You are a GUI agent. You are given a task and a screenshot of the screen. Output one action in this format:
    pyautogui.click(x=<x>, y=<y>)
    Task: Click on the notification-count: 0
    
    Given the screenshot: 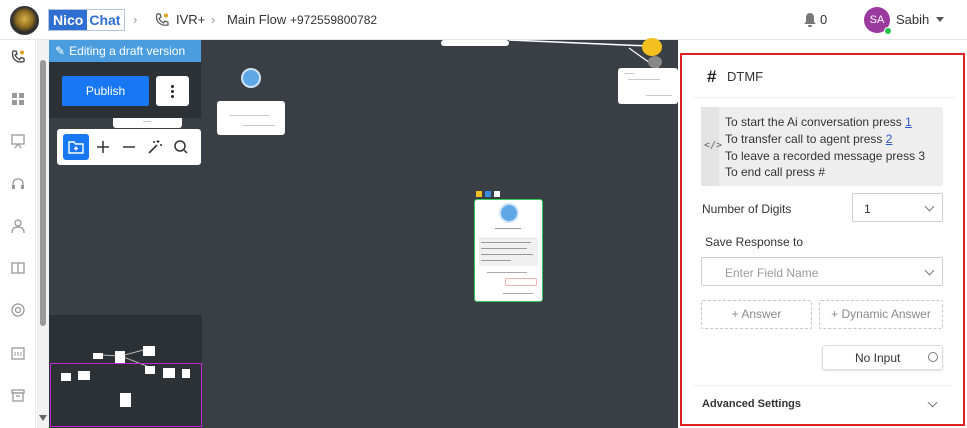 What is the action you would take?
    pyautogui.click(x=824, y=19)
    